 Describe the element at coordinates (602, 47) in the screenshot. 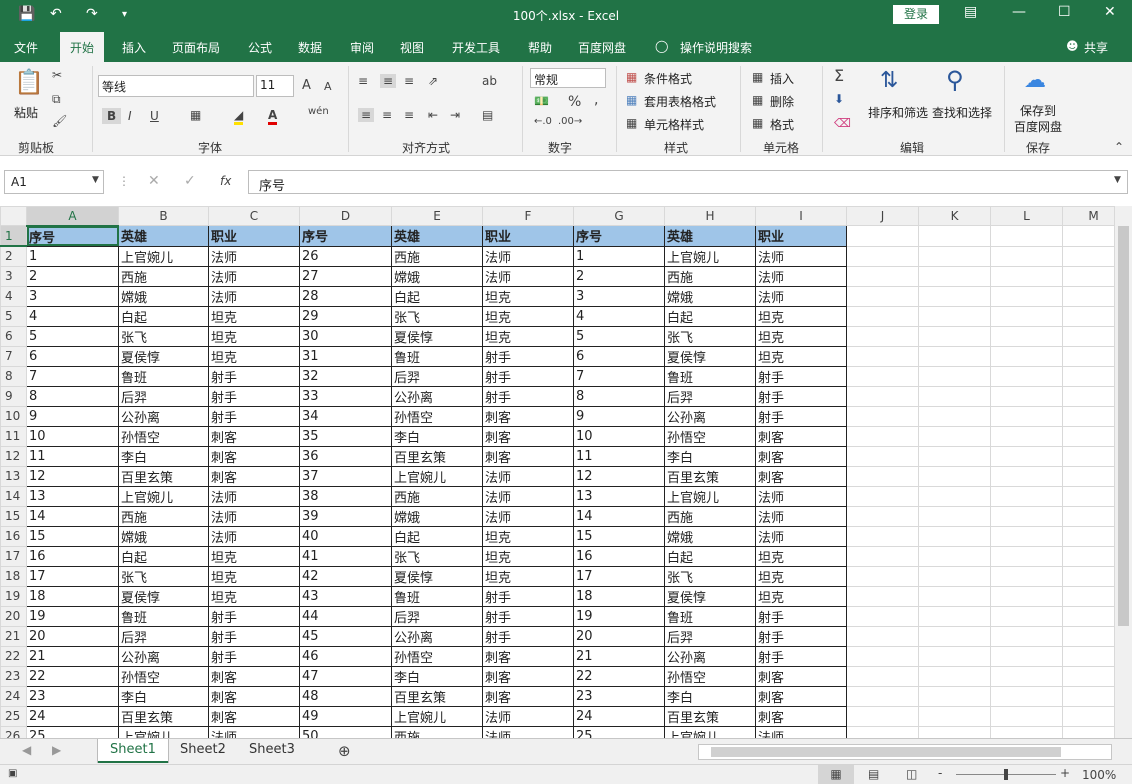

I see `tab-baidu-netdisk: 百度网盘` at that location.